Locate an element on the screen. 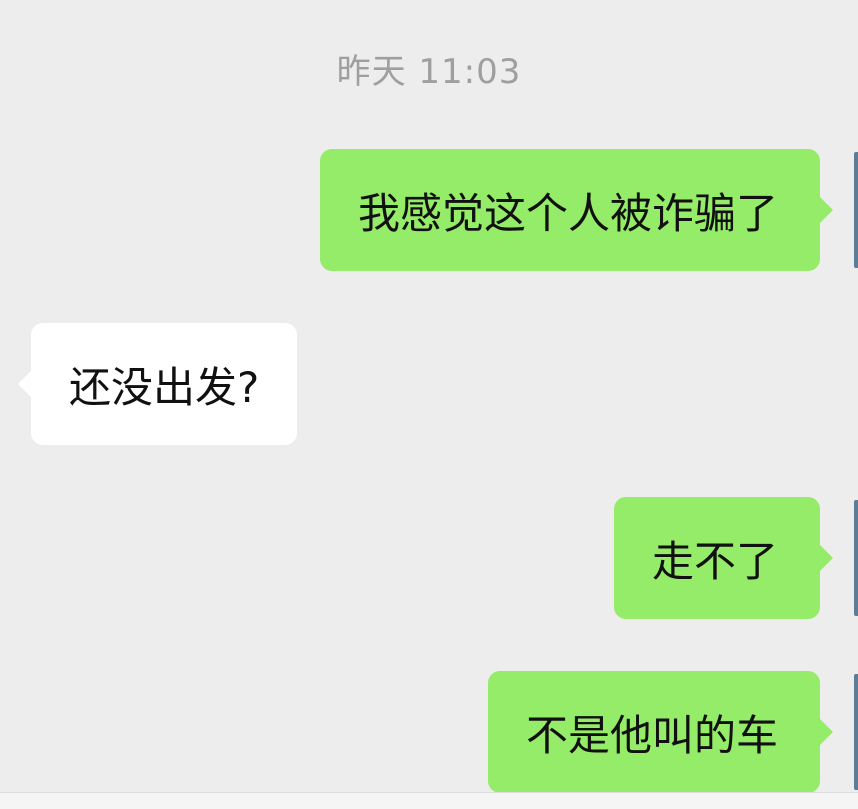 This screenshot has width=858, height=809. message-text: 还没出发? is located at coordinates (164, 387).